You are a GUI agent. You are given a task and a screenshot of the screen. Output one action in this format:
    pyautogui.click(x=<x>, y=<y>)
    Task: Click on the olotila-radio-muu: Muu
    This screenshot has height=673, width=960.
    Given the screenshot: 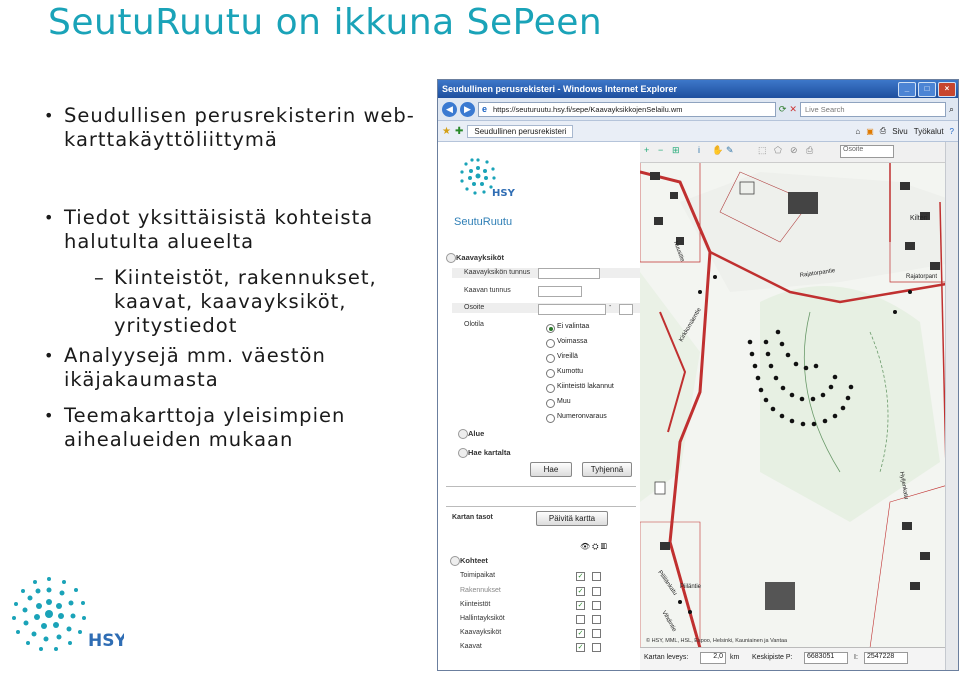 What is the action you would take?
    pyautogui.click(x=558, y=403)
    